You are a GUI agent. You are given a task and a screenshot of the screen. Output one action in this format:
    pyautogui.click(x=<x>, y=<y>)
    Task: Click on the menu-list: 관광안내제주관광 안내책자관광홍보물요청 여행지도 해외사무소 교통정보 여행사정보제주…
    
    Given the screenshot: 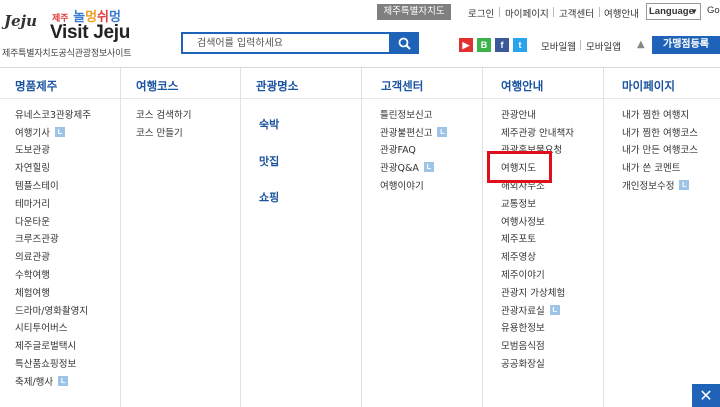 What is the action you would take?
    pyautogui.click(x=537, y=238)
    